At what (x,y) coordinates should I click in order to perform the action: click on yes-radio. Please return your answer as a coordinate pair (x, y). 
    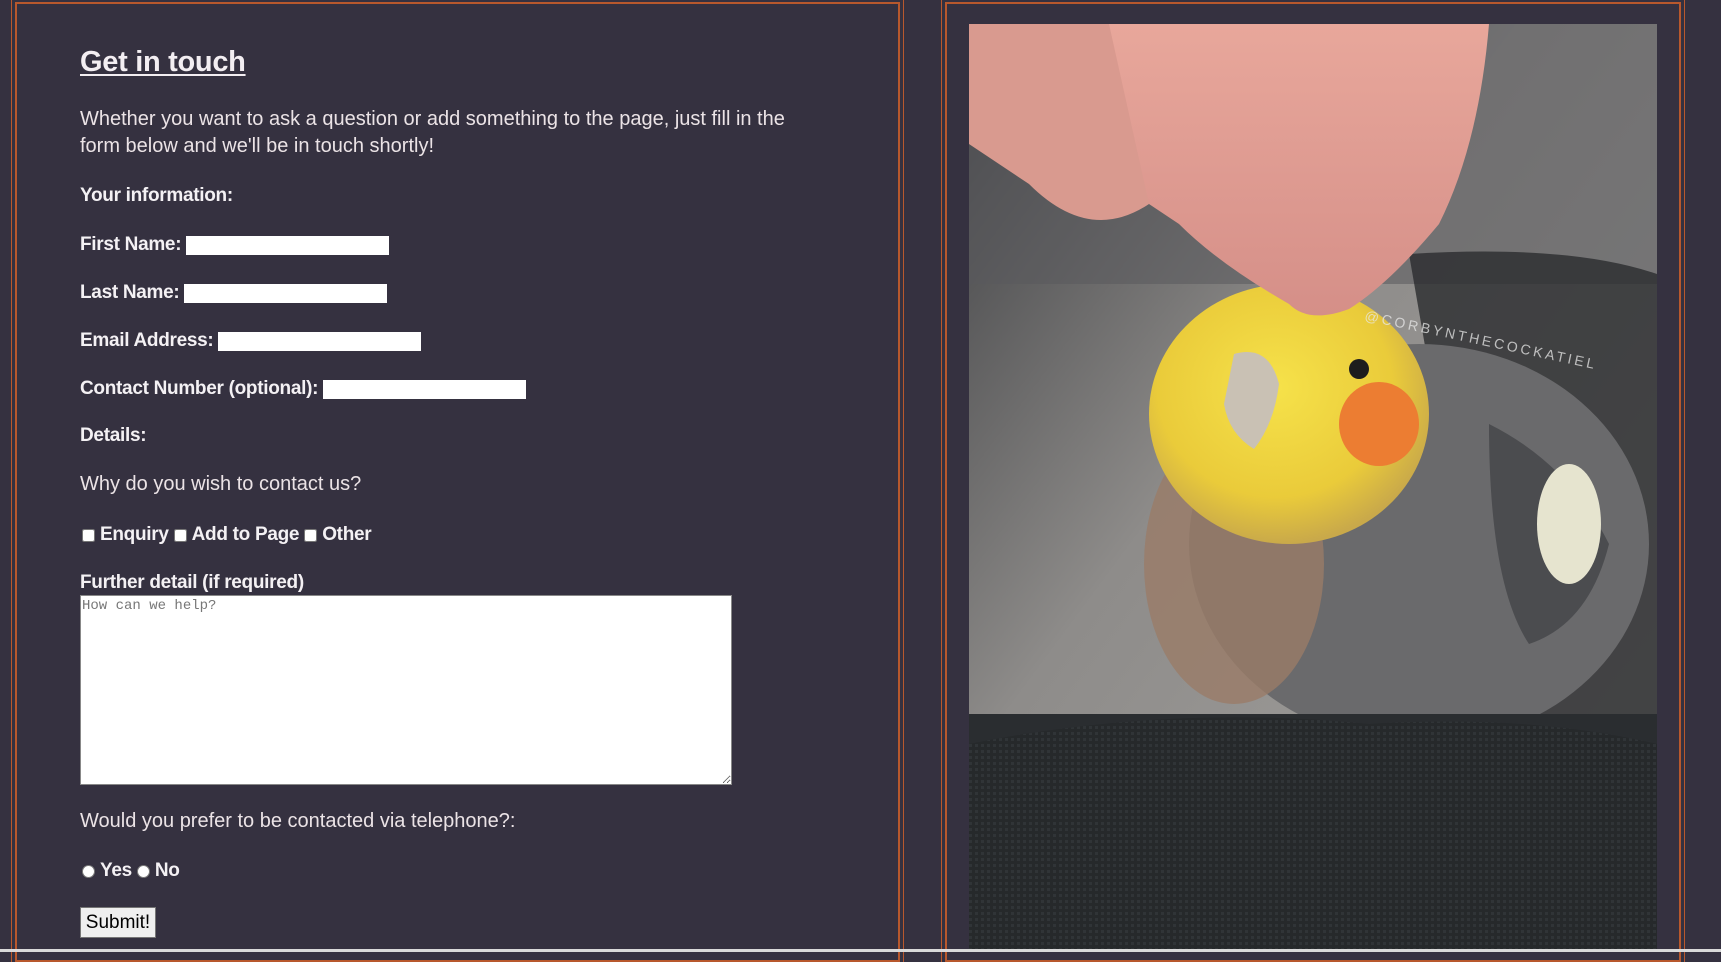
    Looking at the image, I should click on (88, 871).